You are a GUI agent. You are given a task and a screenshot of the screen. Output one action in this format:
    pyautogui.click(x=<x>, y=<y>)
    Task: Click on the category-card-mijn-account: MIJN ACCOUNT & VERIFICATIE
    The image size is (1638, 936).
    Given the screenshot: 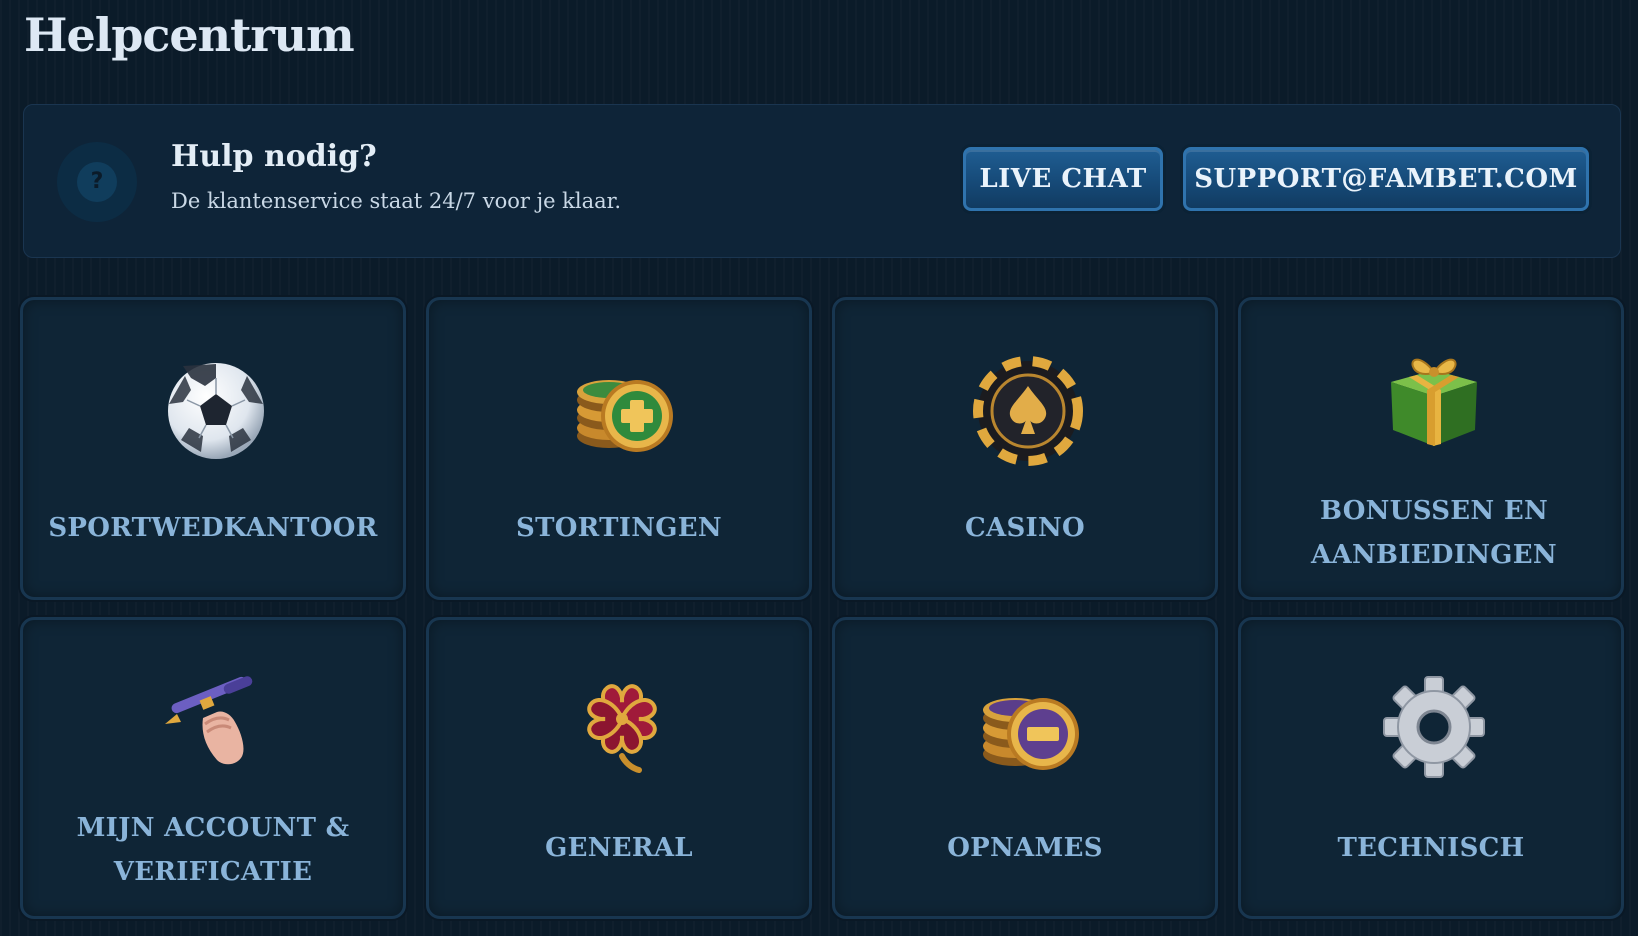 What is the action you would take?
    pyautogui.click(x=213, y=768)
    